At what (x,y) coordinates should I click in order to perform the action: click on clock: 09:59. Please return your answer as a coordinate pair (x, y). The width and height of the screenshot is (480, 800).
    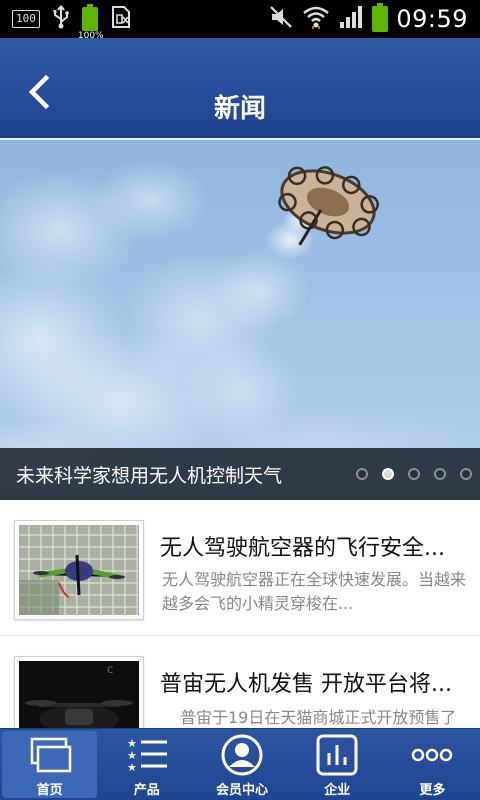
    Looking at the image, I should click on (432, 19).